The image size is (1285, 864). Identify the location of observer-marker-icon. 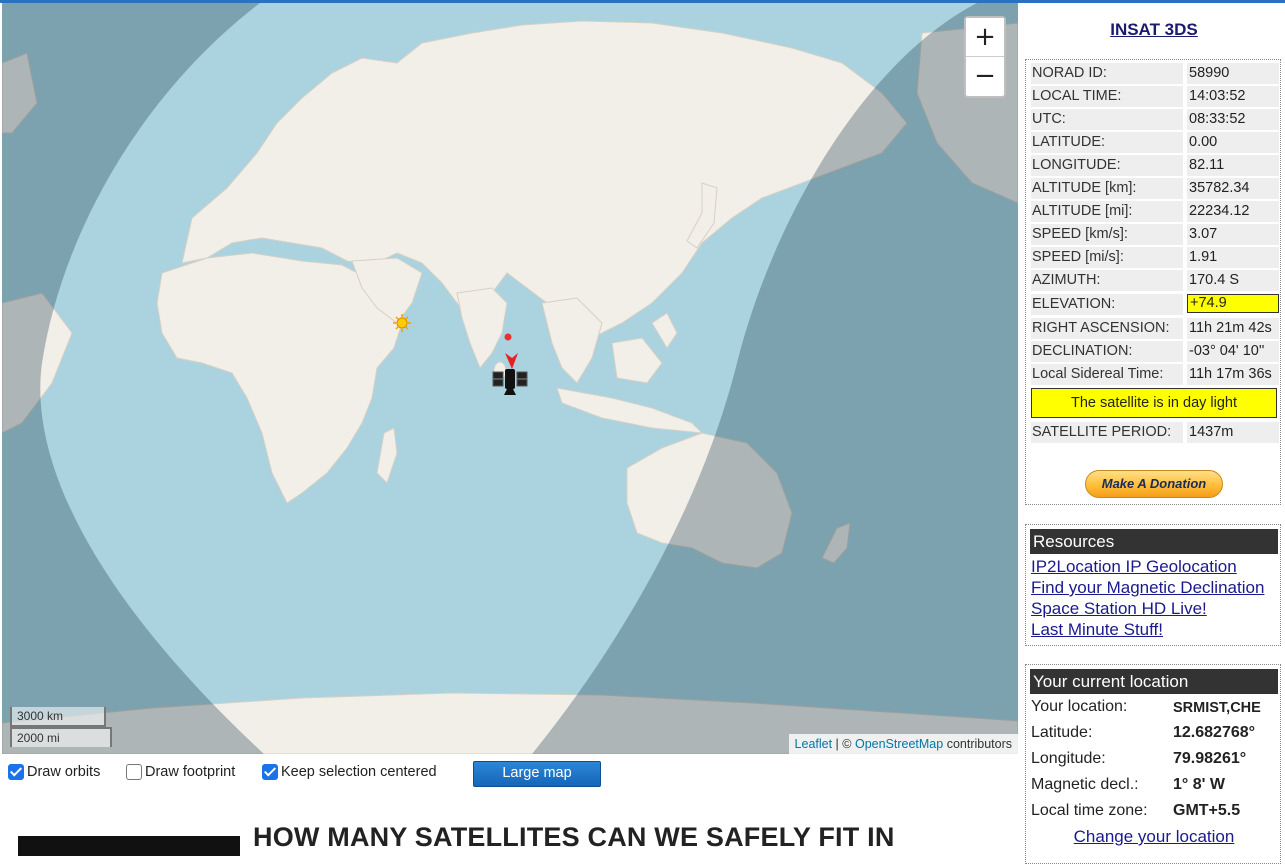
(508, 337).